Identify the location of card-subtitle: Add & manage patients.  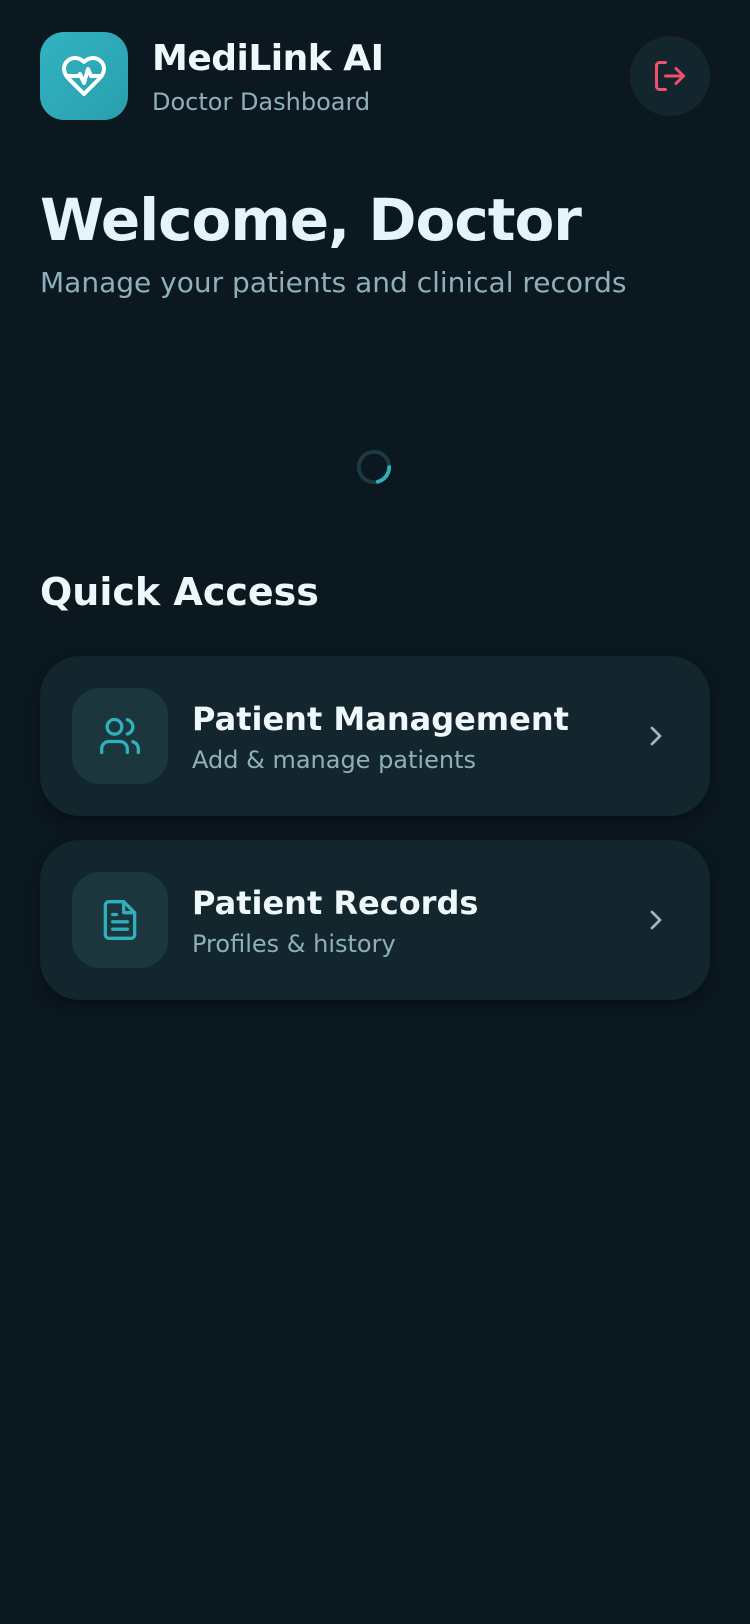
(334, 760).